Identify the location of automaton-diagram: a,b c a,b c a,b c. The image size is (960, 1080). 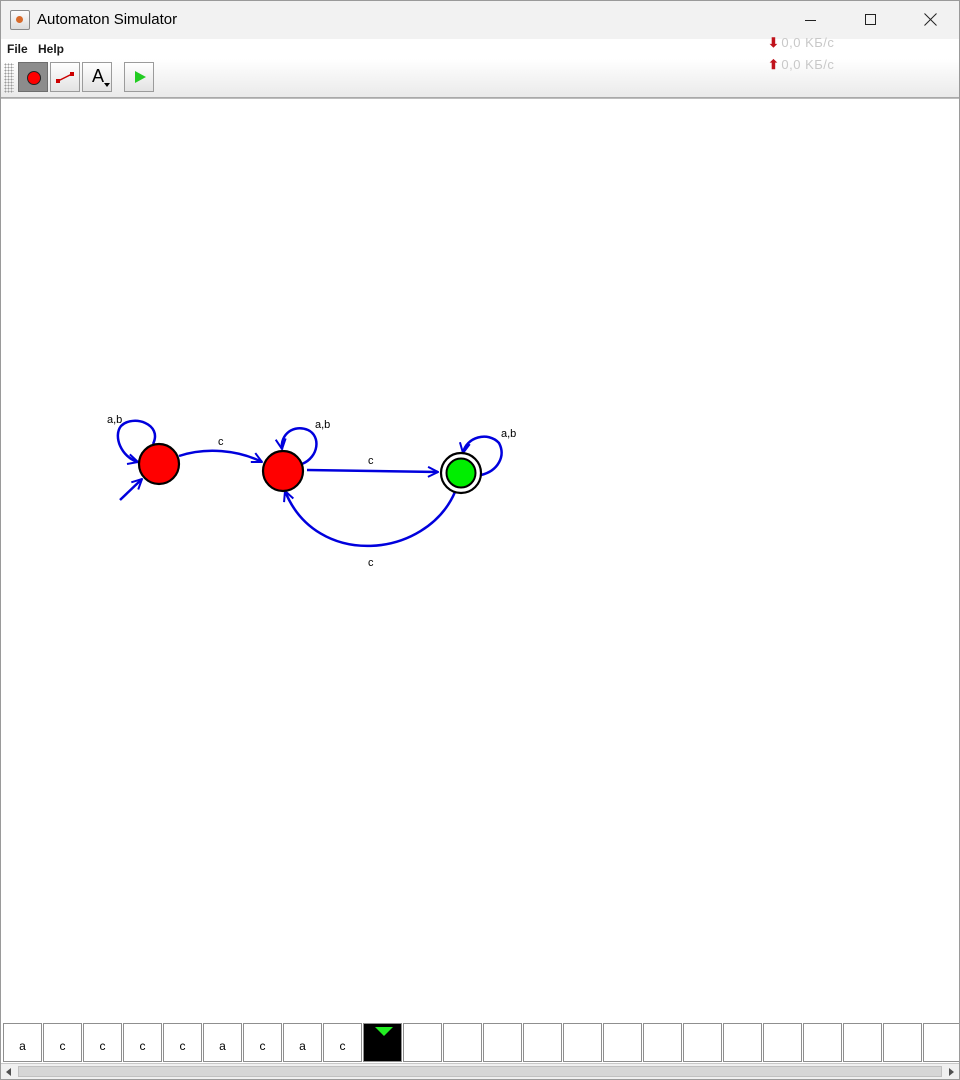
(311, 491).